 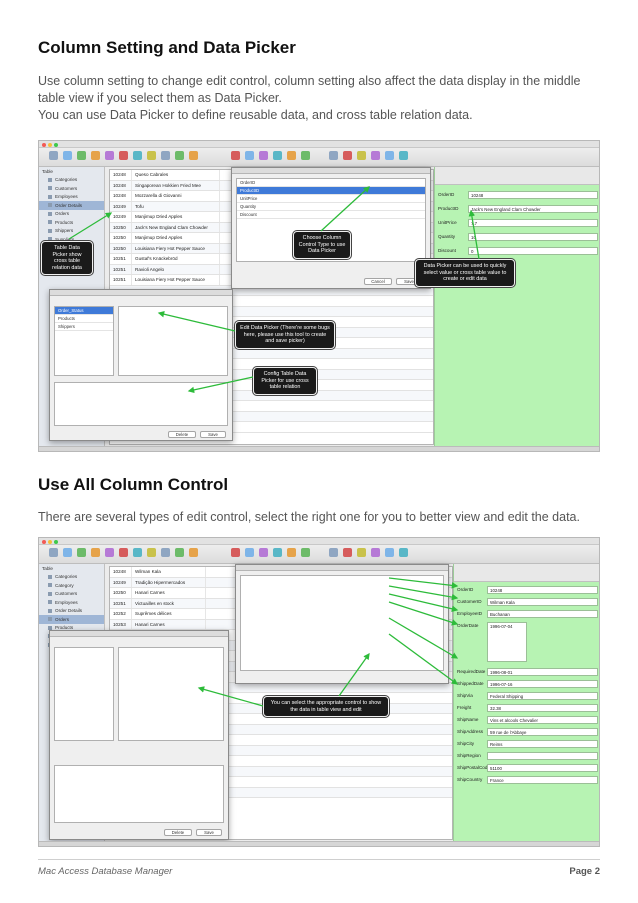 What do you see at coordinates (105, 871) in the screenshot?
I see `footer-app-name: Mac Access Database Manager` at bounding box center [105, 871].